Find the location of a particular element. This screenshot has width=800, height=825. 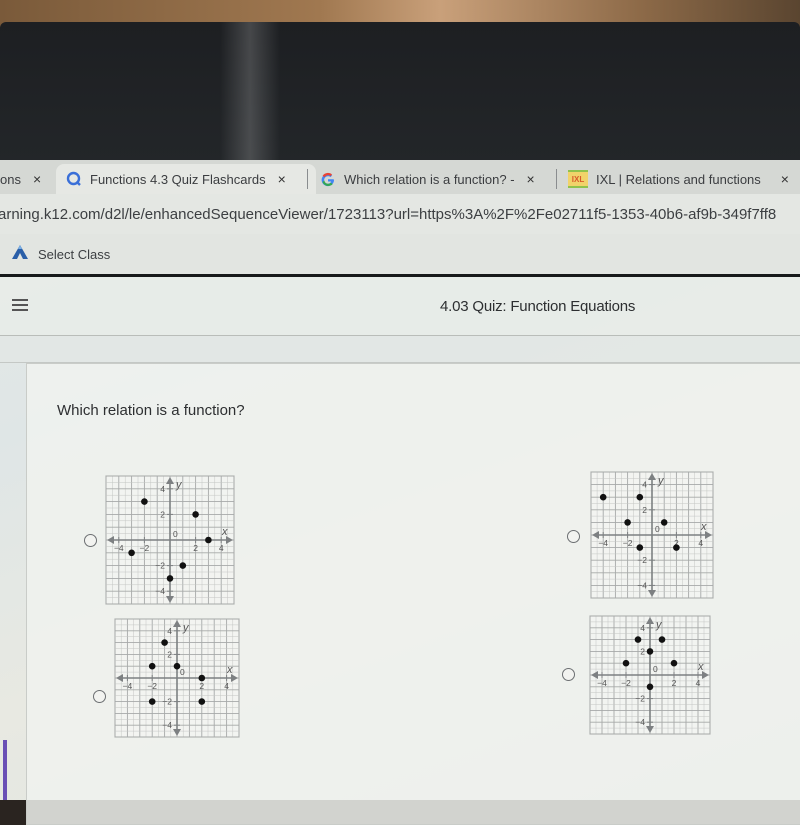

tab-2: Functions 4.3 Quiz Flashcards × is located at coordinates (186, 179).